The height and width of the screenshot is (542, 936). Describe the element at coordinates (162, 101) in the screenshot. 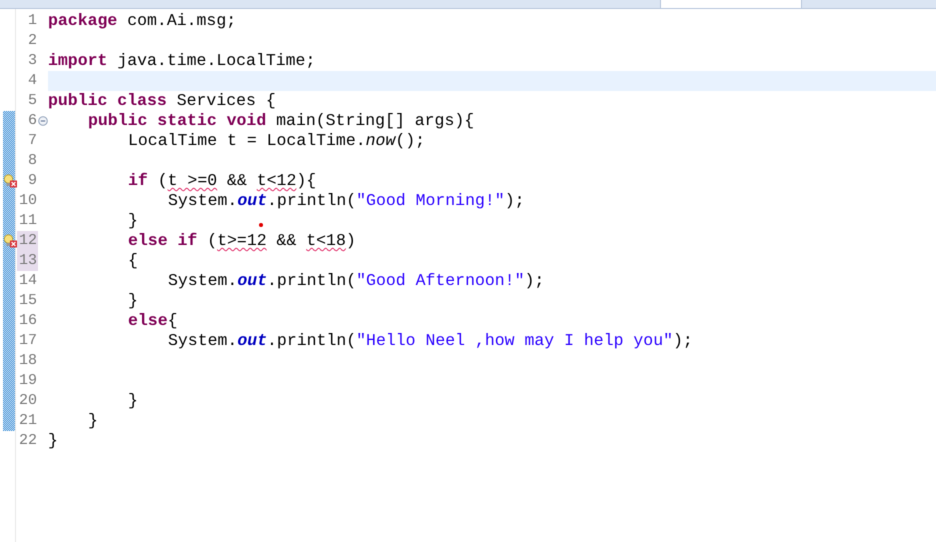

I see `code-line: public class Services {` at that location.